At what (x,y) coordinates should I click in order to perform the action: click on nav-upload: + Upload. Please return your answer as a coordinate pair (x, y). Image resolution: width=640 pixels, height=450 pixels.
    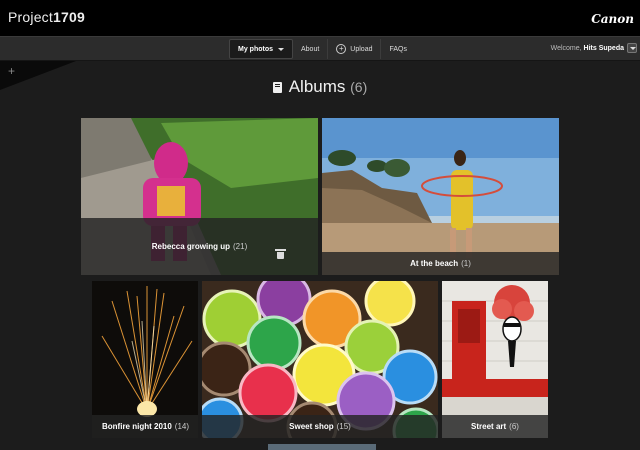
    Looking at the image, I should click on (355, 49).